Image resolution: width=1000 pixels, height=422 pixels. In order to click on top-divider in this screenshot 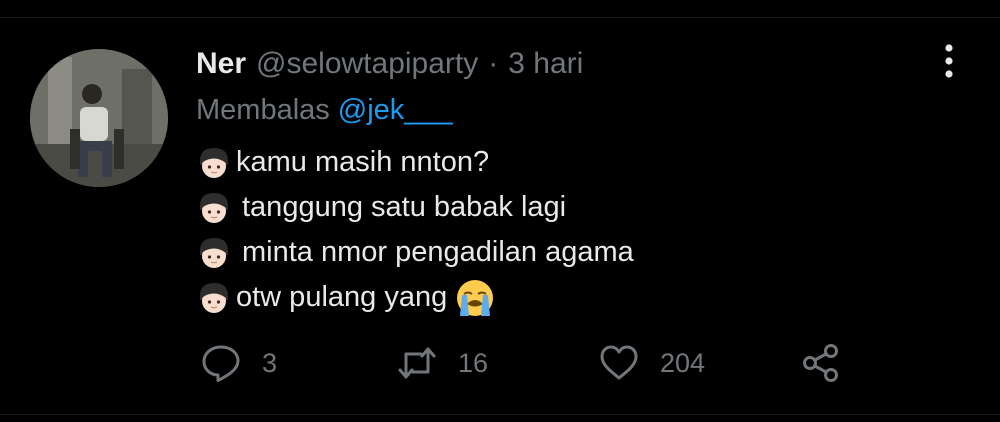, I will do `click(500, 17)`.